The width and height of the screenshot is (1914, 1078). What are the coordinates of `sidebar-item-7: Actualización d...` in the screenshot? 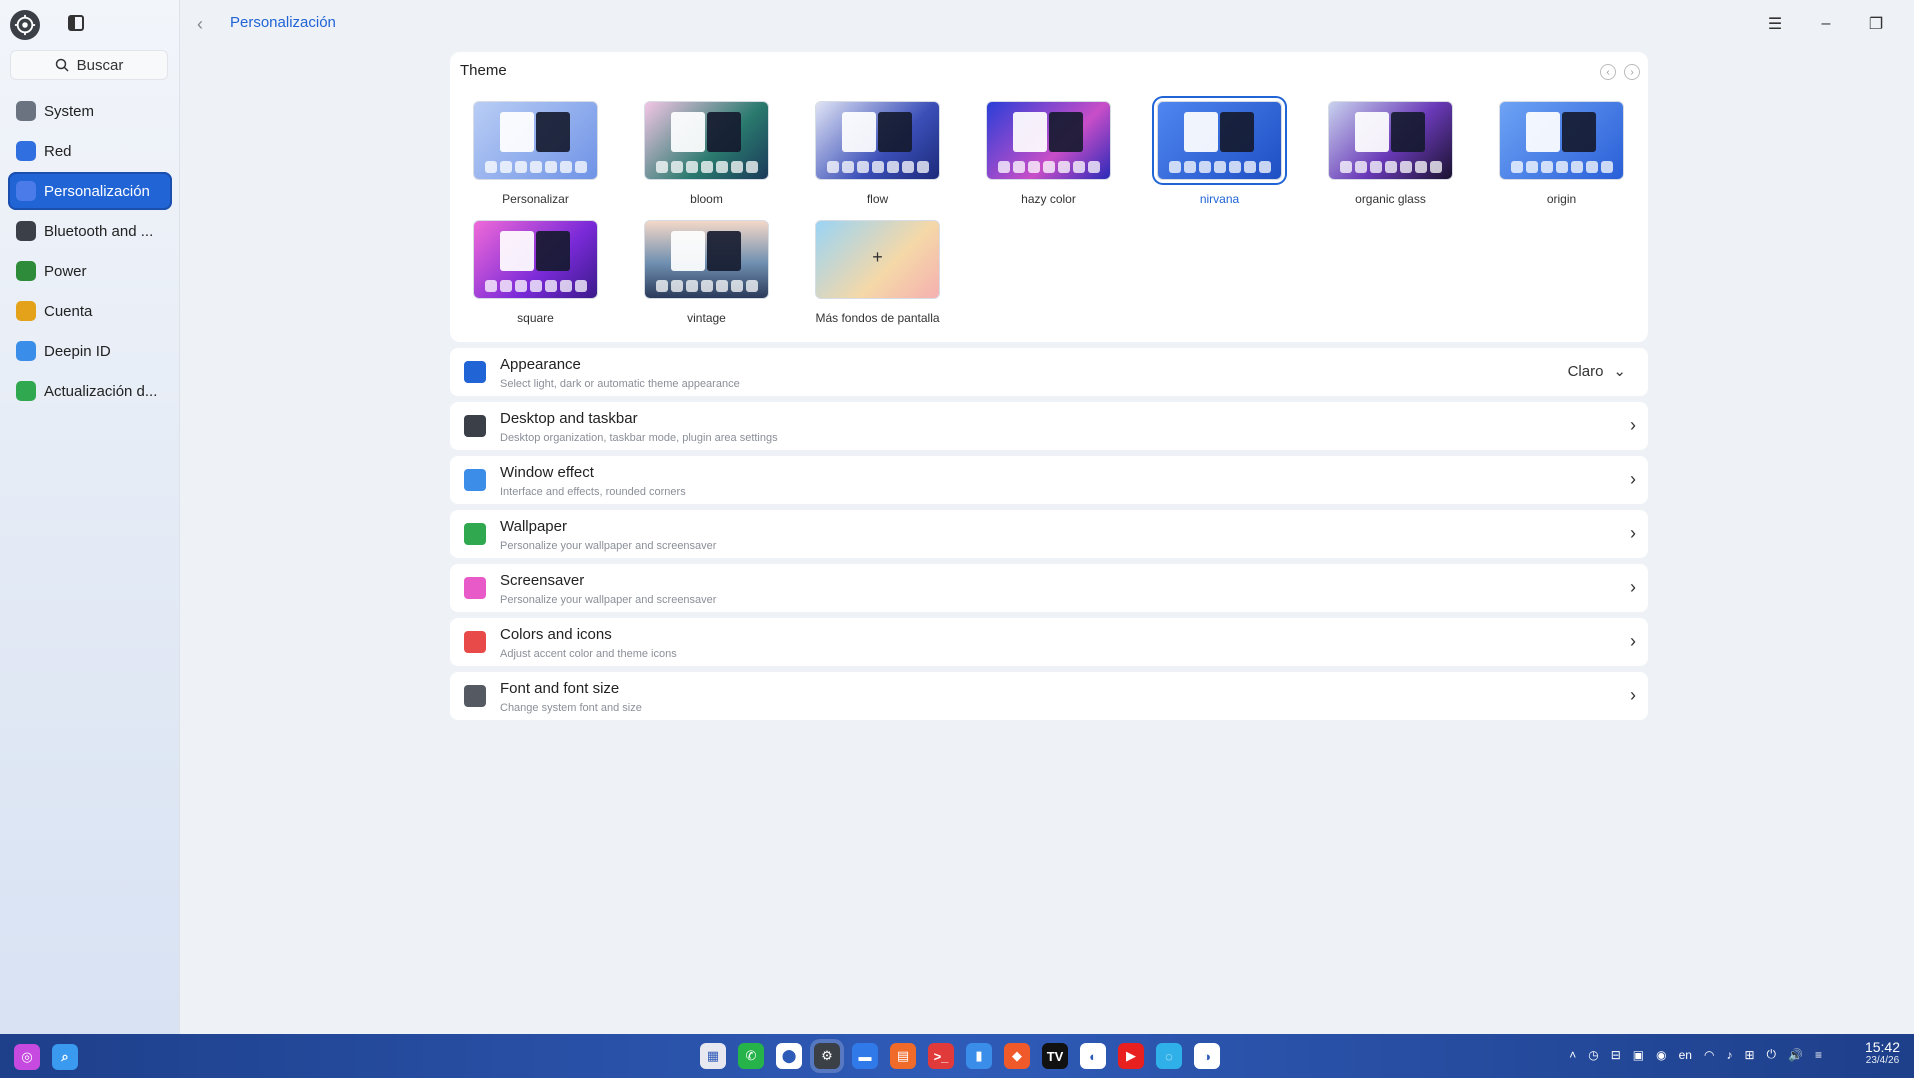 It's located at (90, 391).